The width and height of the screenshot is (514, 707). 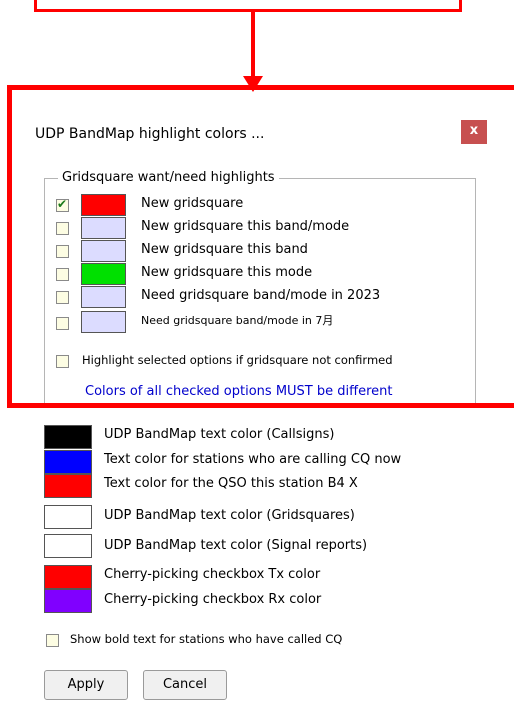 What do you see at coordinates (68, 462) in the screenshot?
I see `calling-cq-color-swatch` at bounding box center [68, 462].